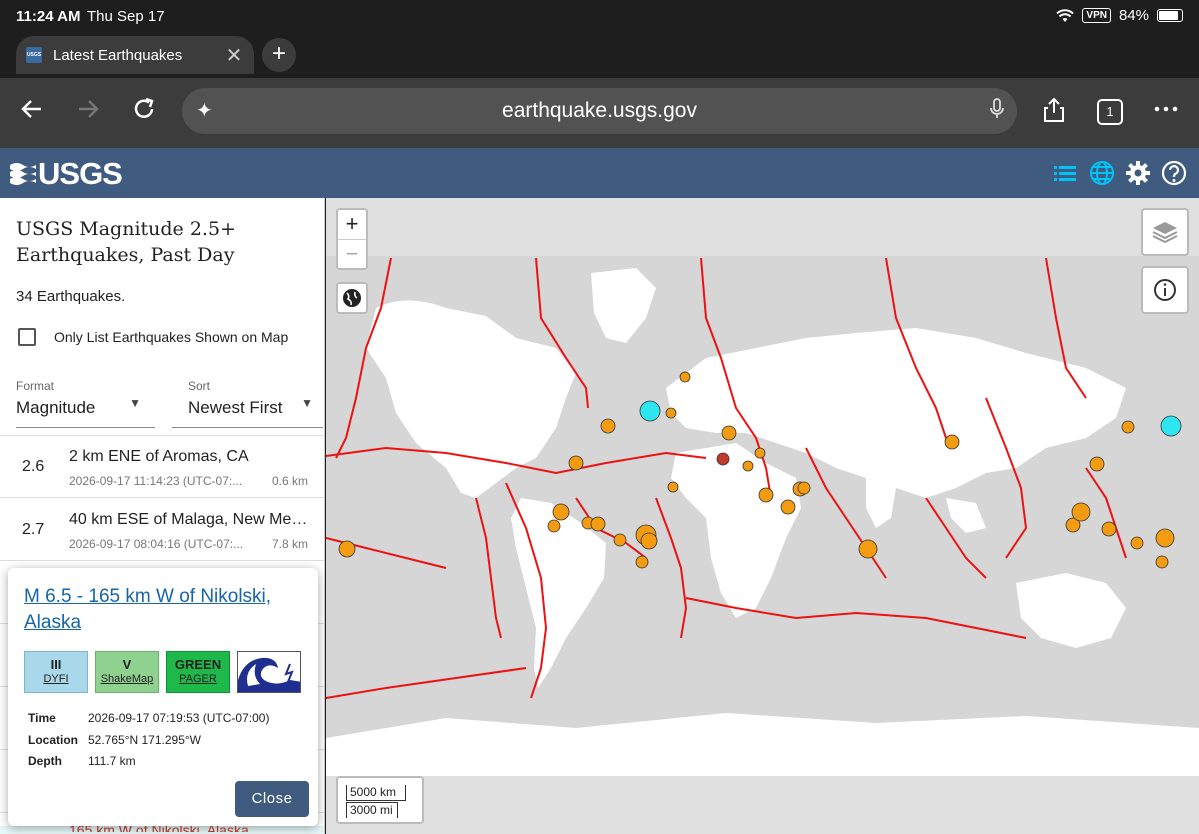 The height and width of the screenshot is (834, 1199). I want to click on info-button, so click(1165, 290).